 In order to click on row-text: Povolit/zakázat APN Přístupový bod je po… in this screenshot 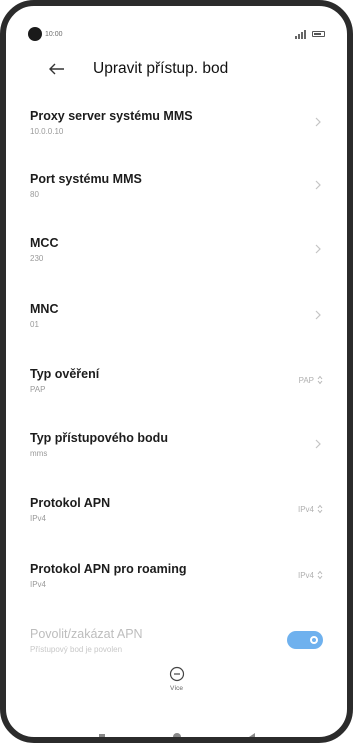, I will do `click(86, 640)`.